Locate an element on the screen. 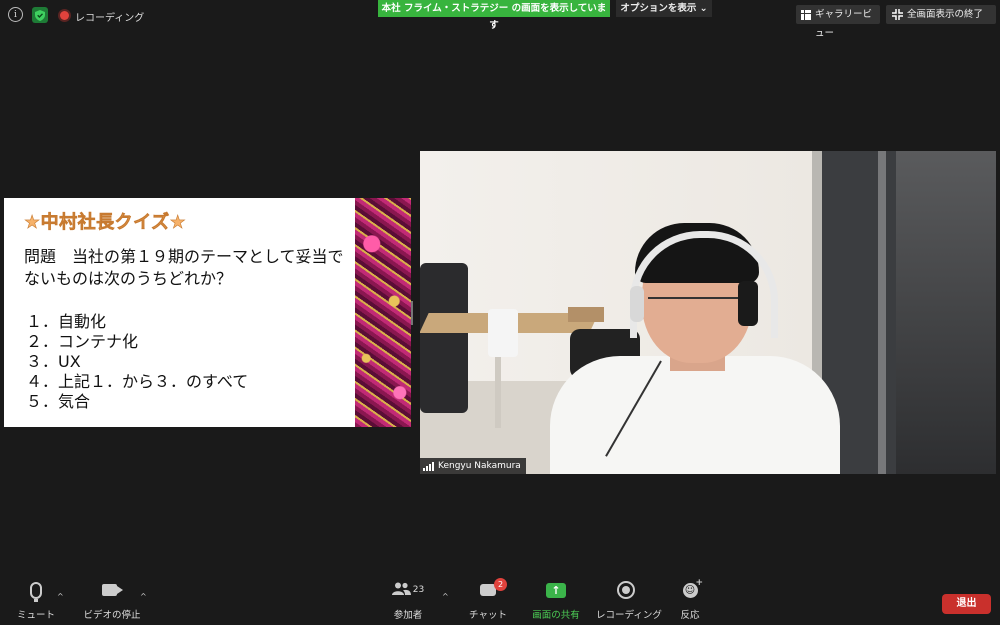 The image size is (1000, 625). mute-button: ミュート is located at coordinates (36, 599).